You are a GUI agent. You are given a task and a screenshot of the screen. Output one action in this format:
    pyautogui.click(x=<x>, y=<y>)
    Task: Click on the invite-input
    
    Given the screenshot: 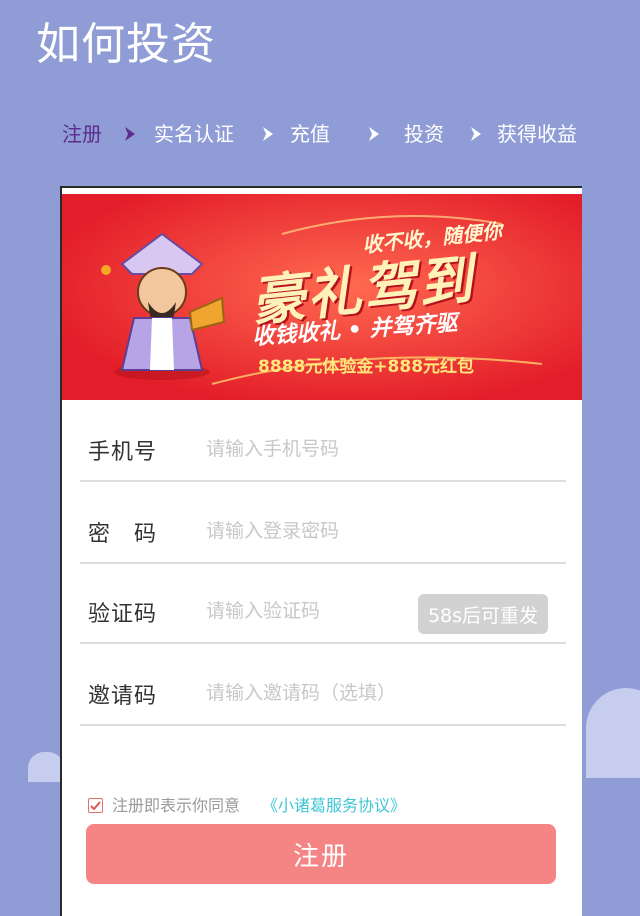 What is the action you would take?
    pyautogui.click(x=371, y=693)
    